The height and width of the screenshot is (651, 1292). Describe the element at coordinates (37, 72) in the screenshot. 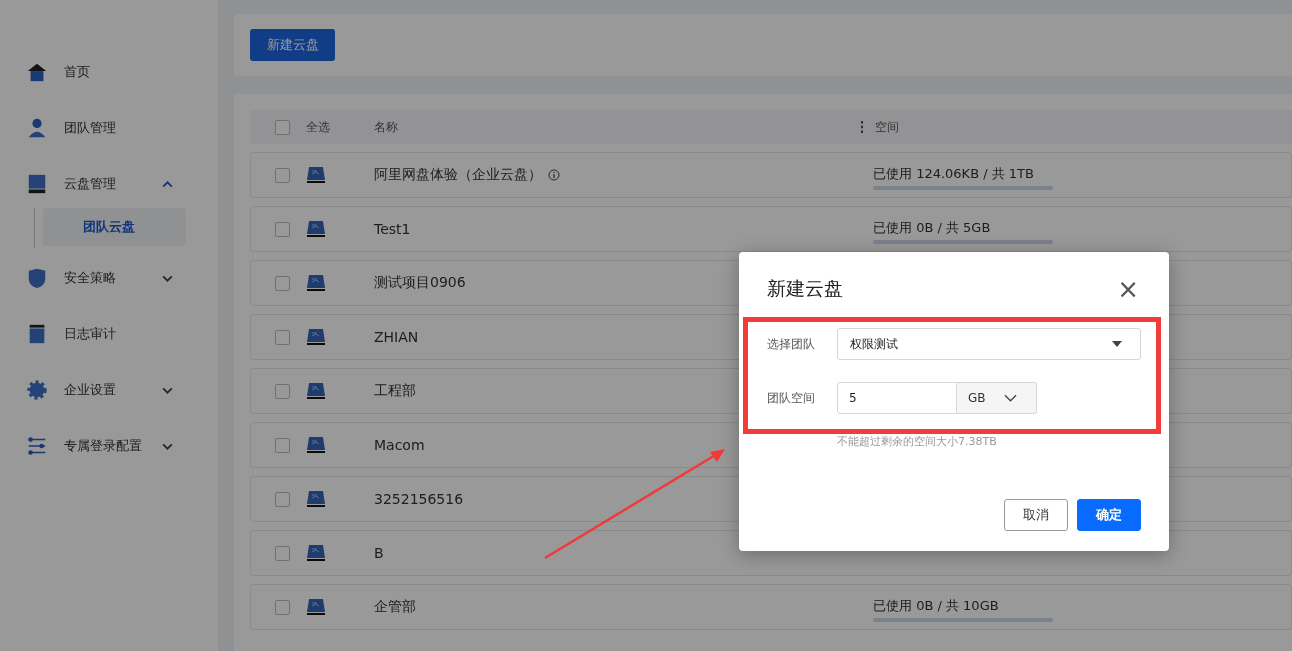

I see `house-icon` at that location.